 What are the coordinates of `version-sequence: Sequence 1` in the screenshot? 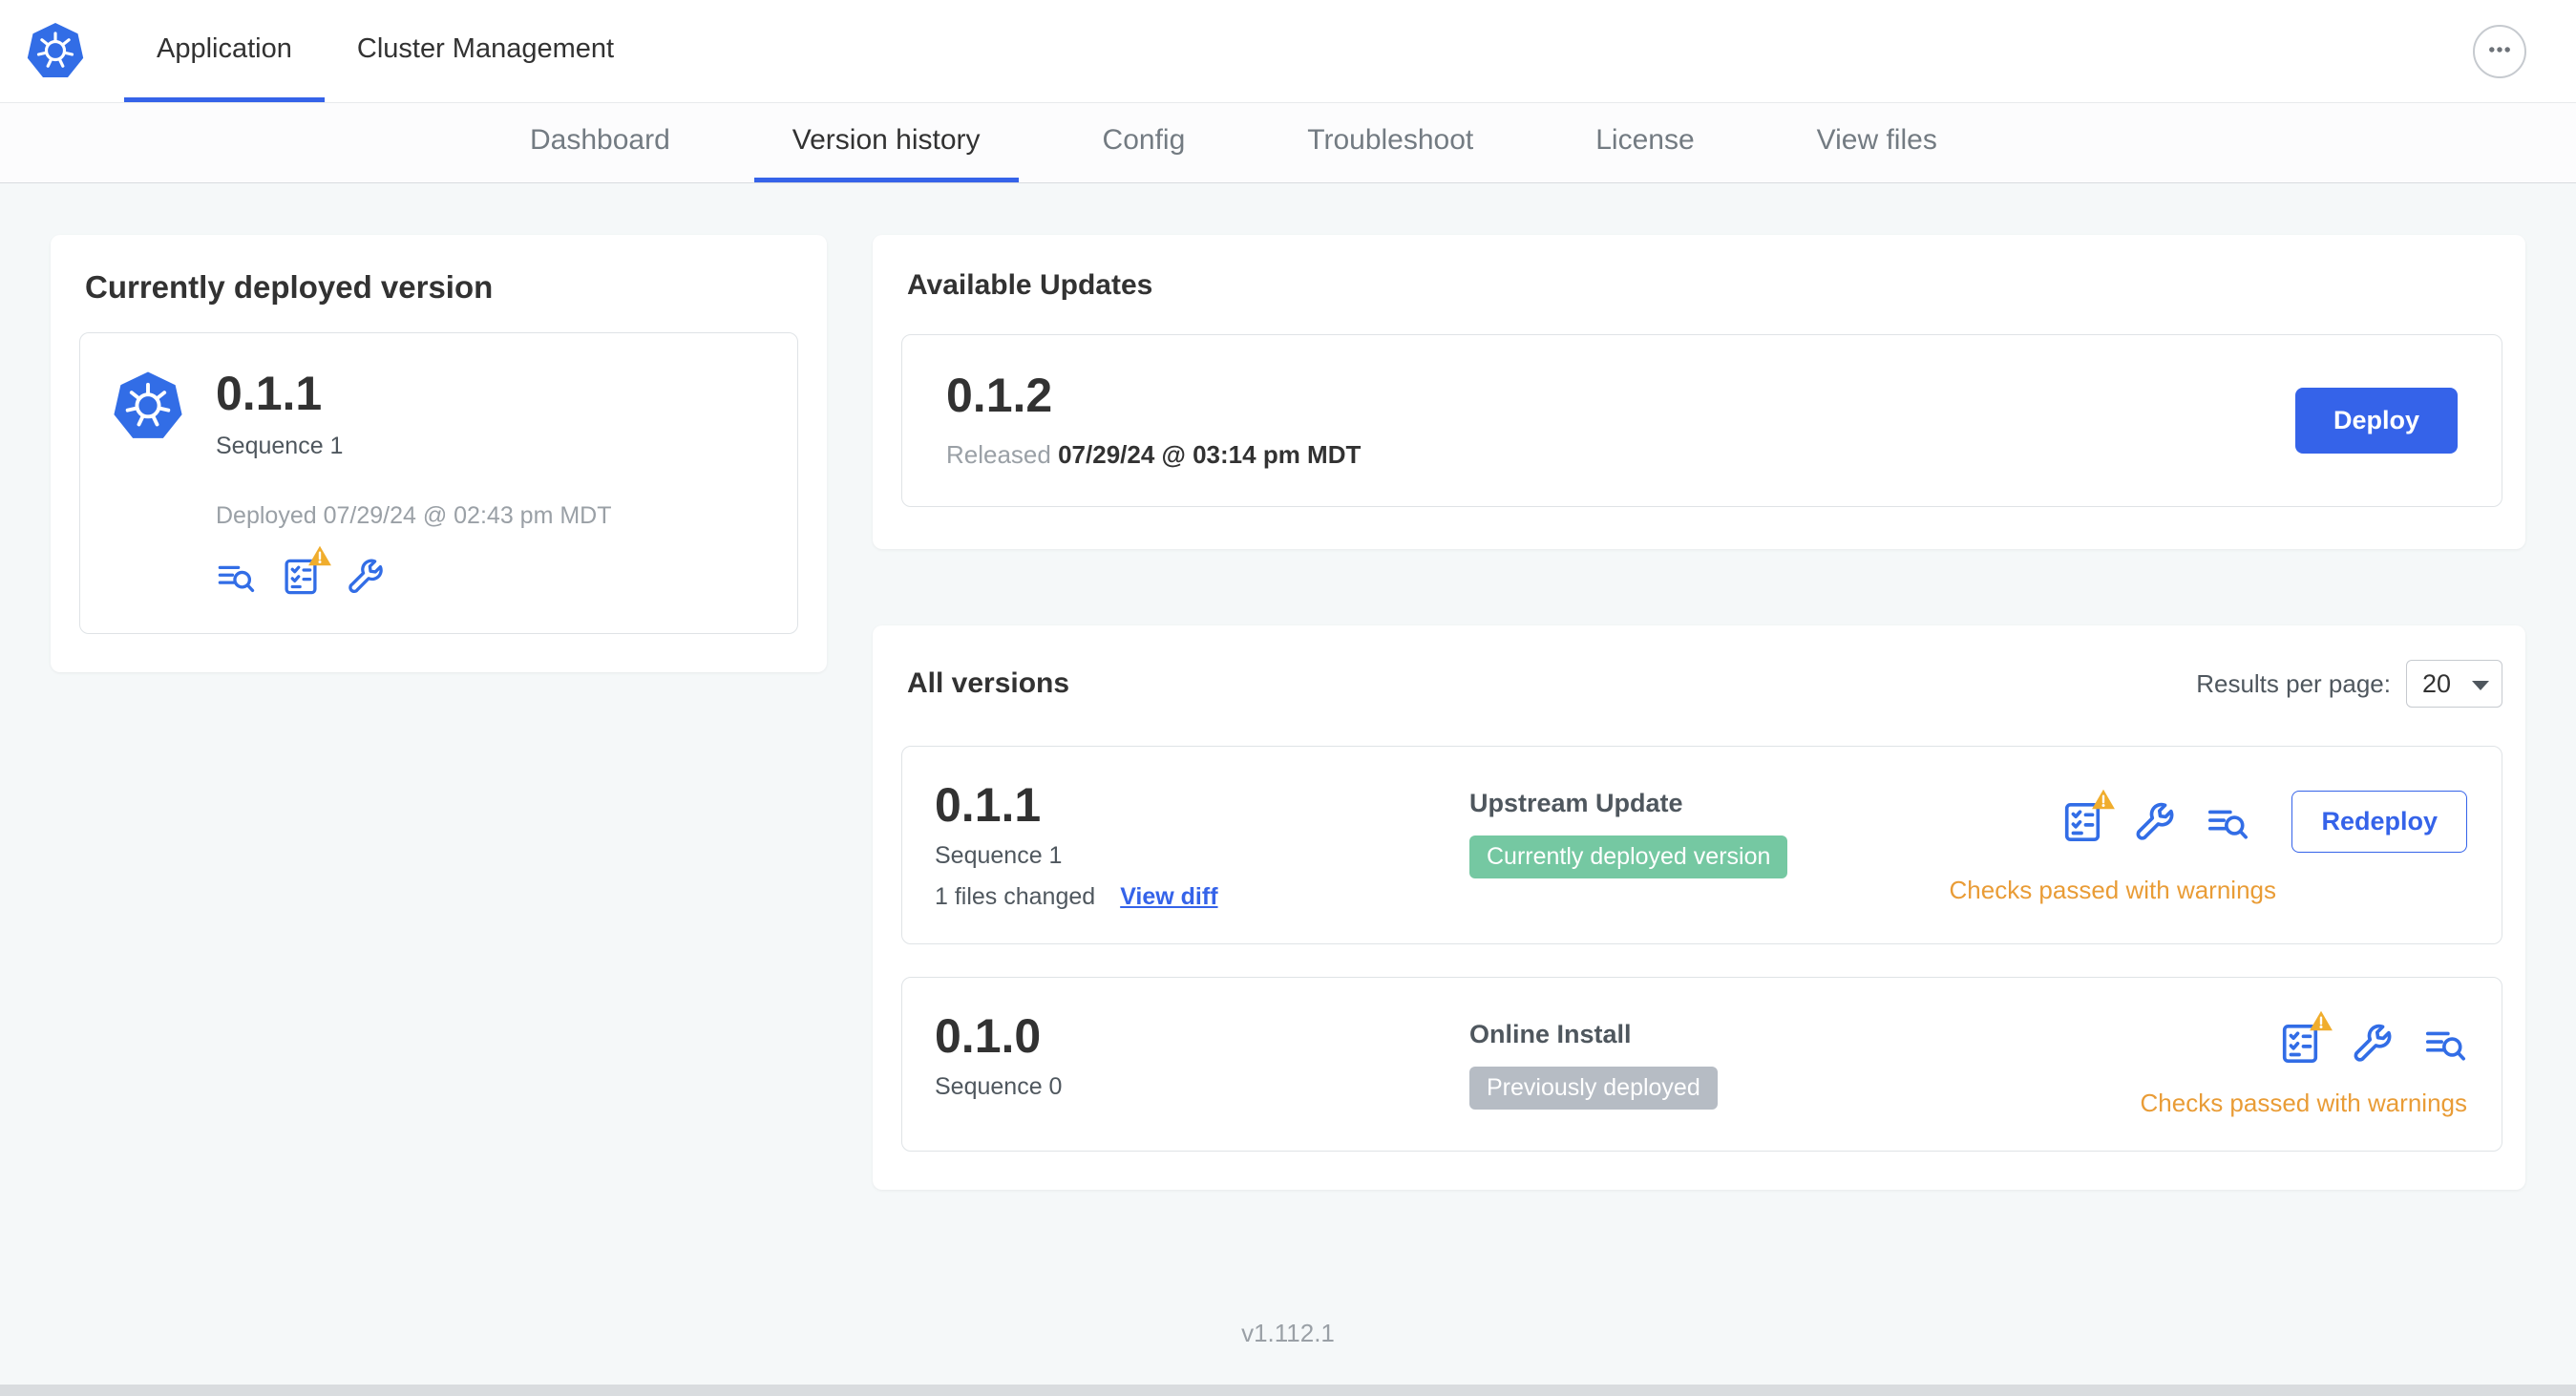 It's located at (999, 855).